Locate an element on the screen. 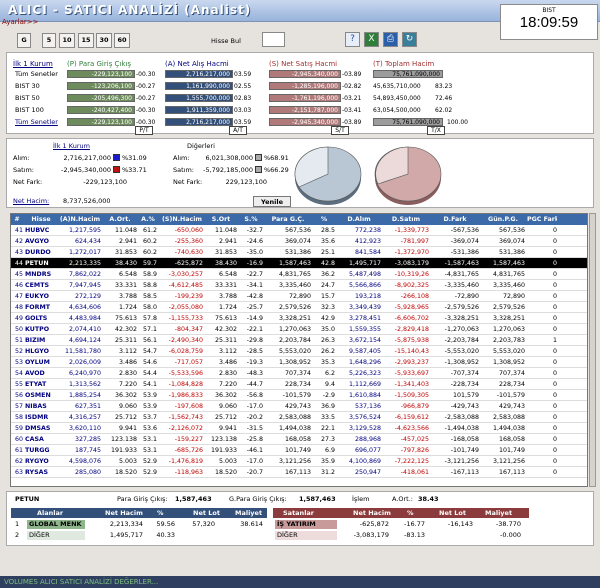 Image resolution: width=600 pixels, height=588 pixels. cell-d-fark: -167,113 is located at coordinates (464, 472).